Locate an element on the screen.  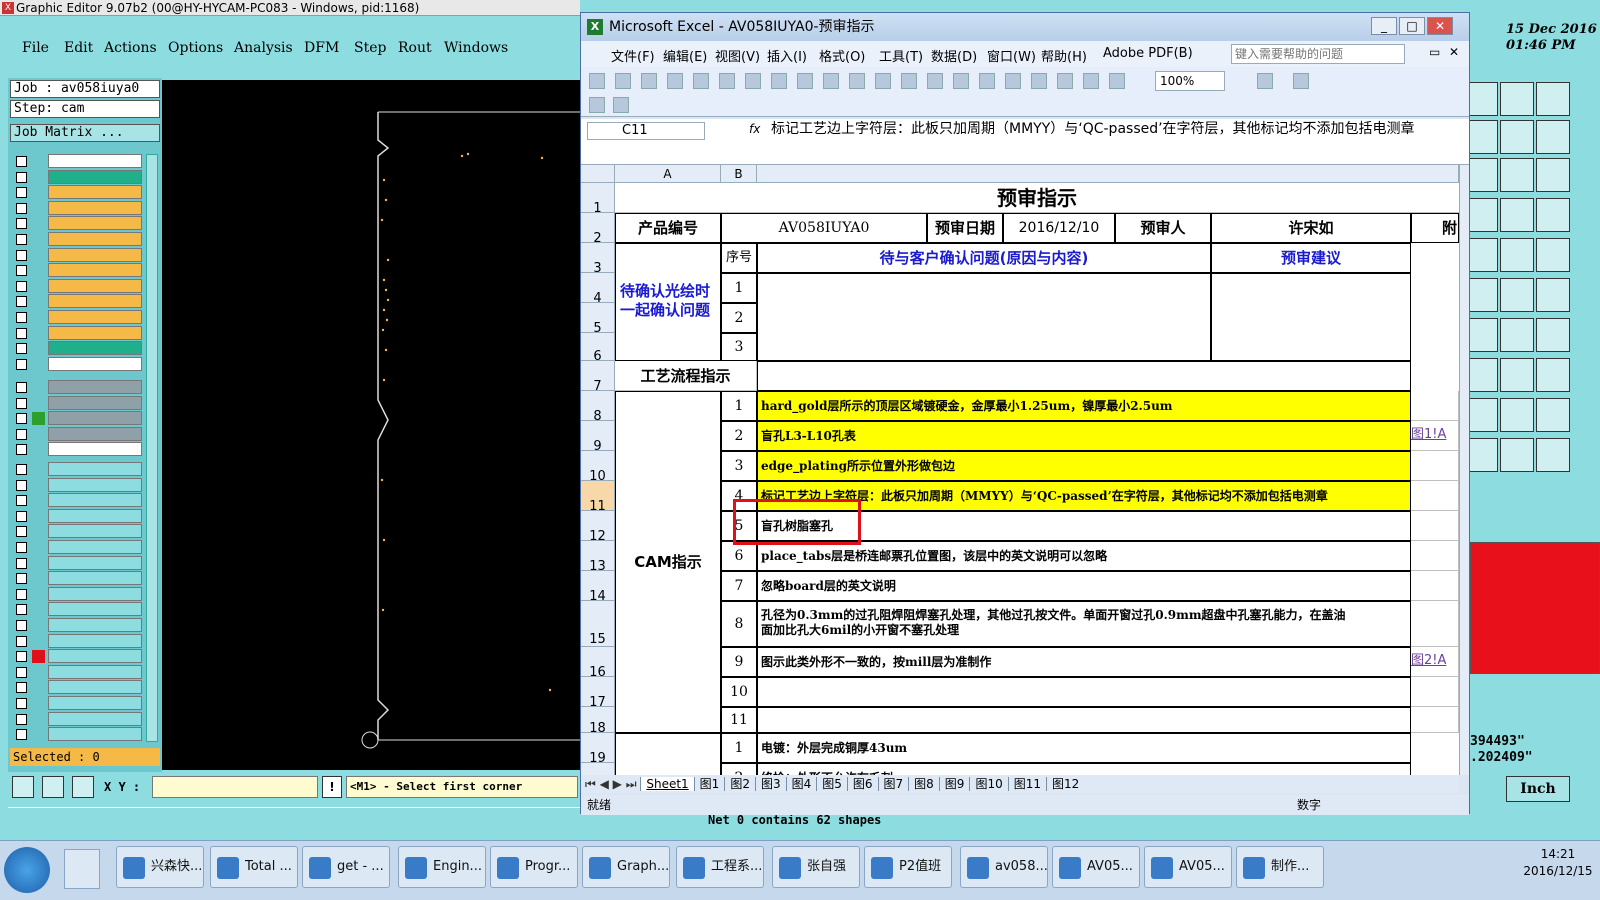
row-header: 7 is located at coordinates (598, 377).